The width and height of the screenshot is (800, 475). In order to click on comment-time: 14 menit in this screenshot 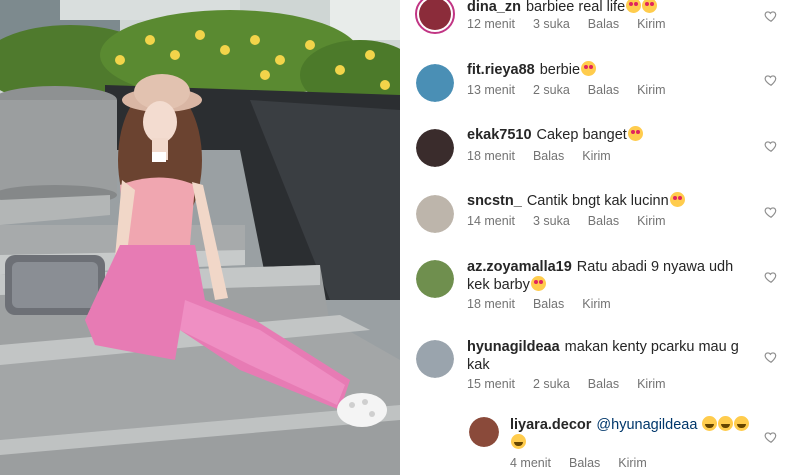, I will do `click(491, 221)`.